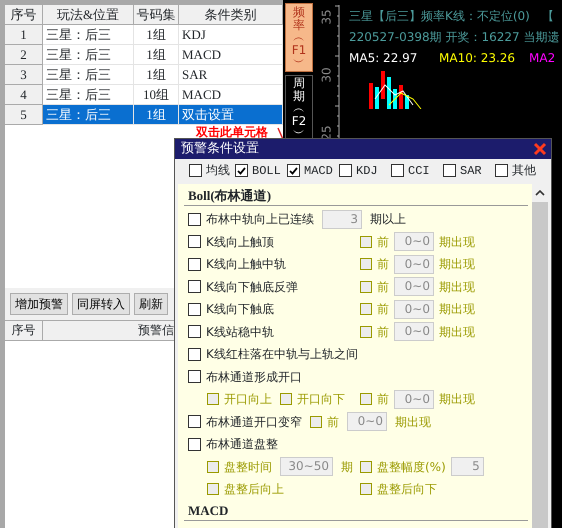 This screenshot has height=528, width=562. Describe the element at coordinates (326, 75) in the screenshot. I see `axis-label: 30` at that location.